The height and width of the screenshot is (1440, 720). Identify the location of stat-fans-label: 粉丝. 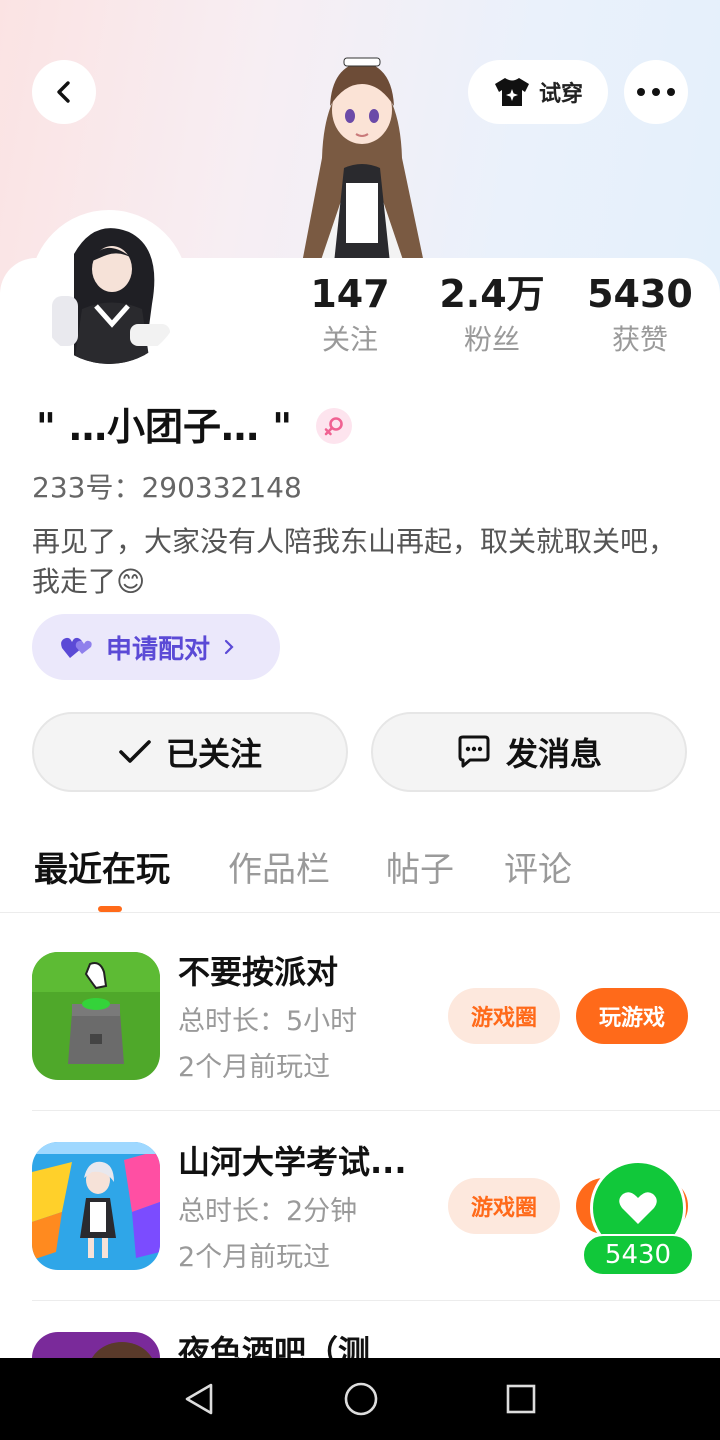
(491, 339).